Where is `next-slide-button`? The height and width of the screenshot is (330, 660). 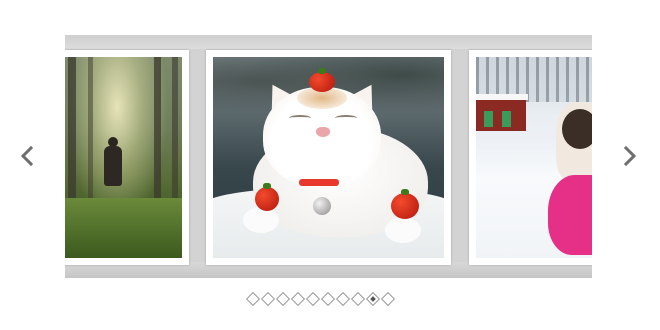 next-slide-button is located at coordinates (630, 156).